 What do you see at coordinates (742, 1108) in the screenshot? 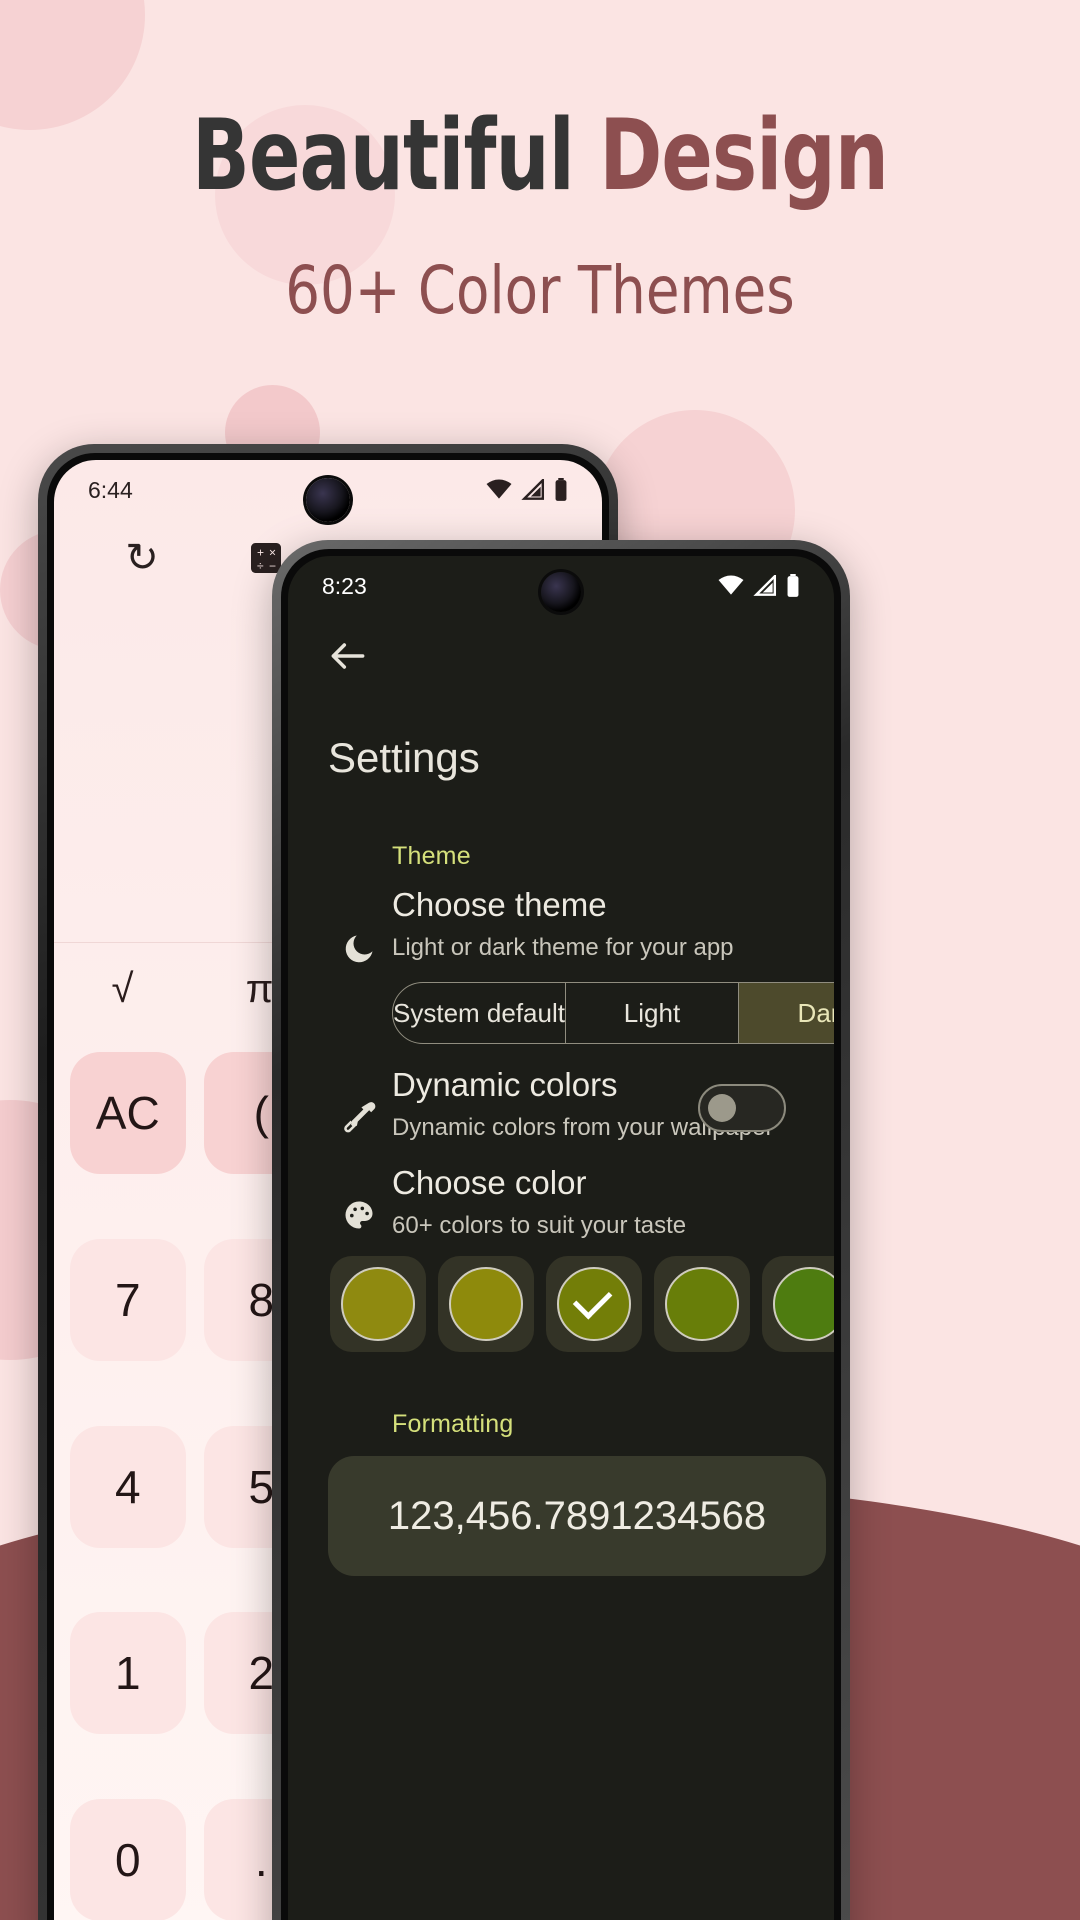
I see `dynamic-colors-toggle` at bounding box center [742, 1108].